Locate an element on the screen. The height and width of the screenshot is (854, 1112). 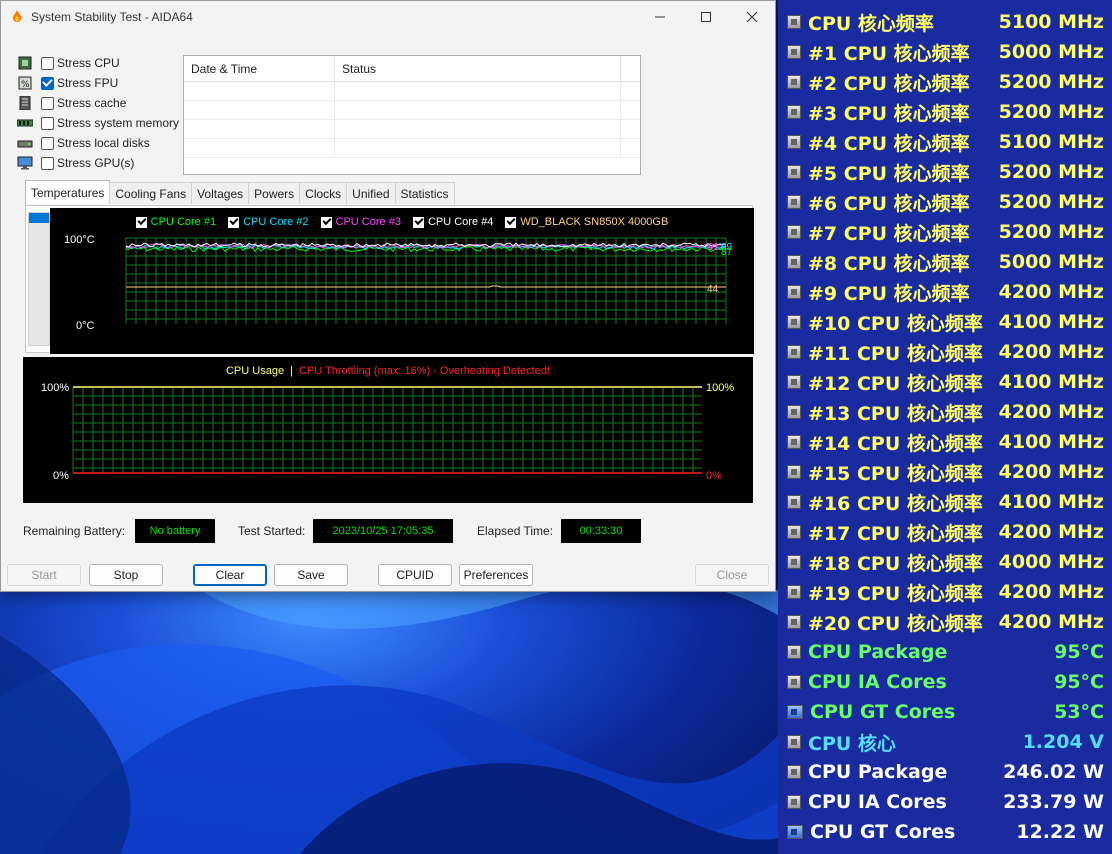
cpu-icon is located at coordinates (25, 63).